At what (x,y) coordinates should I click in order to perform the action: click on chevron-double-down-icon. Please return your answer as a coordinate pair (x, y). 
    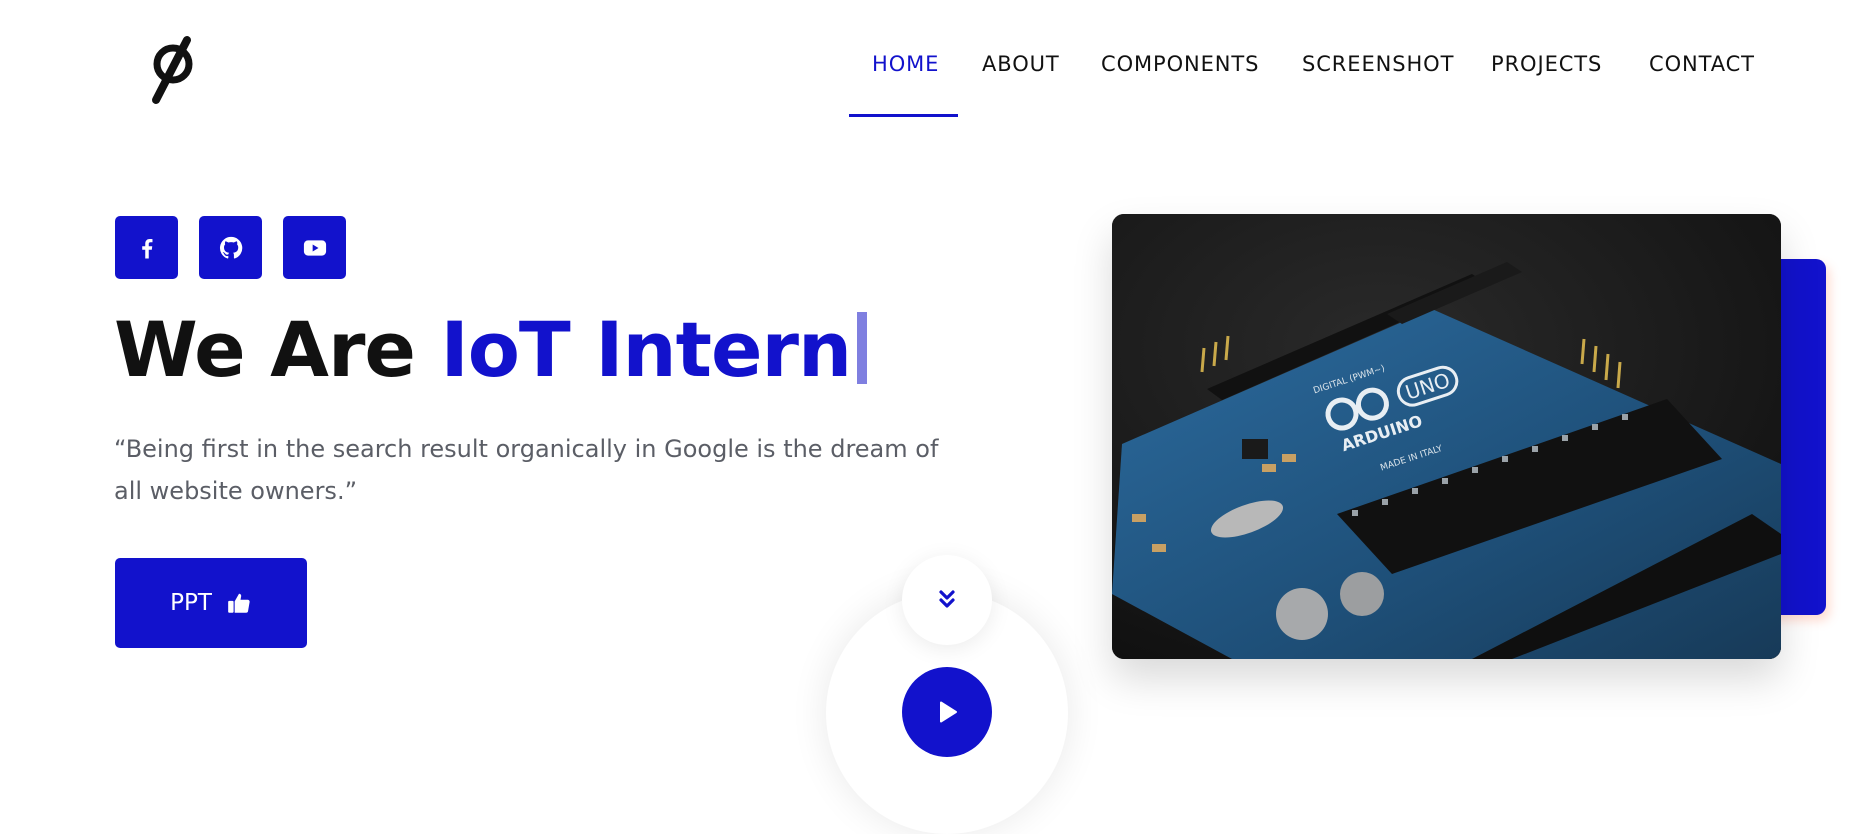
    Looking at the image, I should click on (947, 599).